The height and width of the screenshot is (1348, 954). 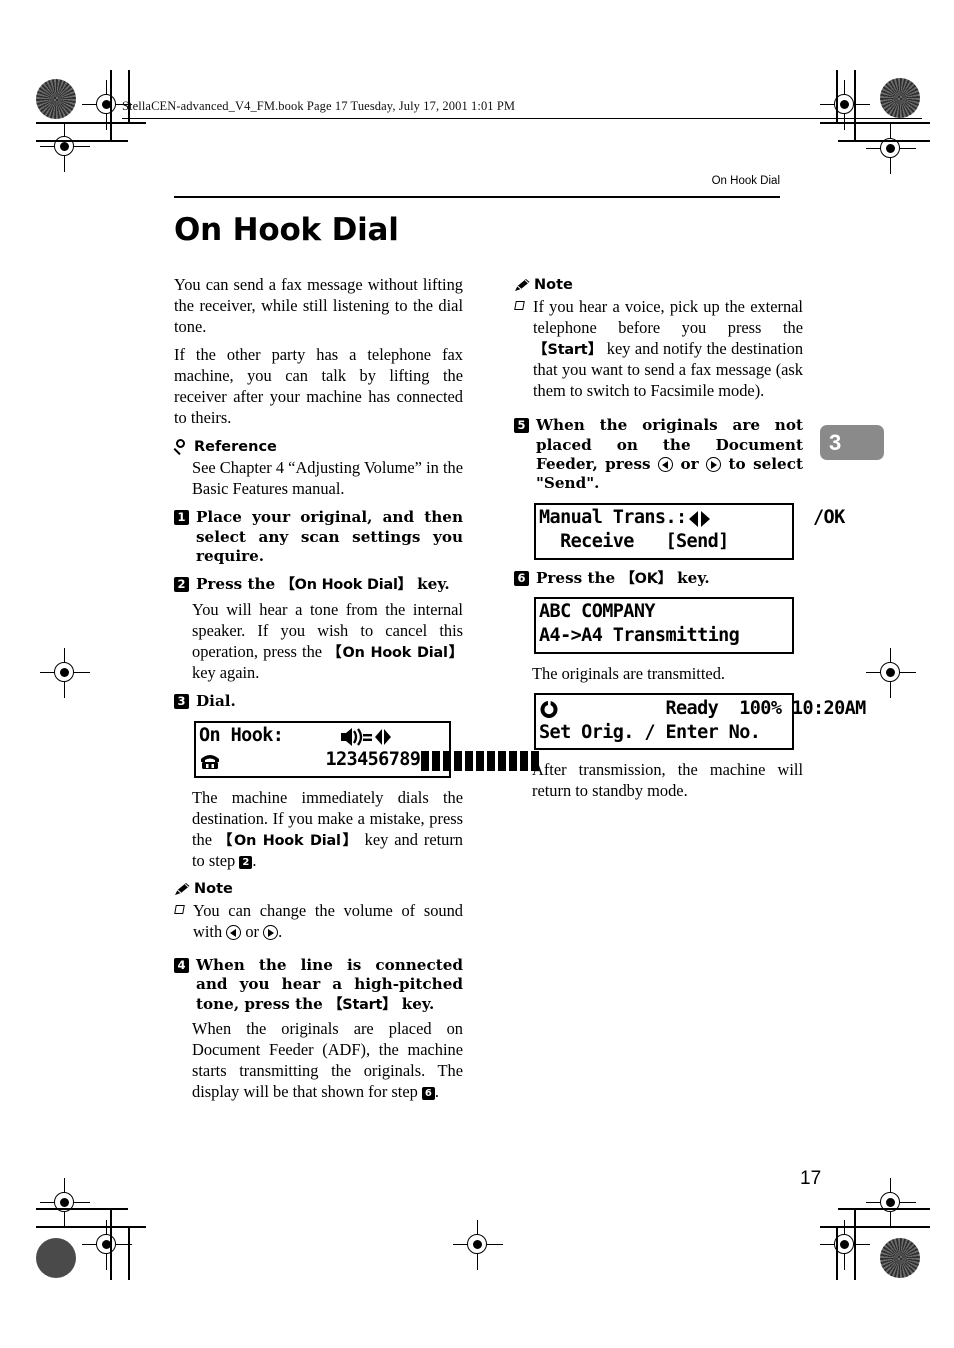 I want to click on step-3: 3 Dial., so click(x=318, y=701).